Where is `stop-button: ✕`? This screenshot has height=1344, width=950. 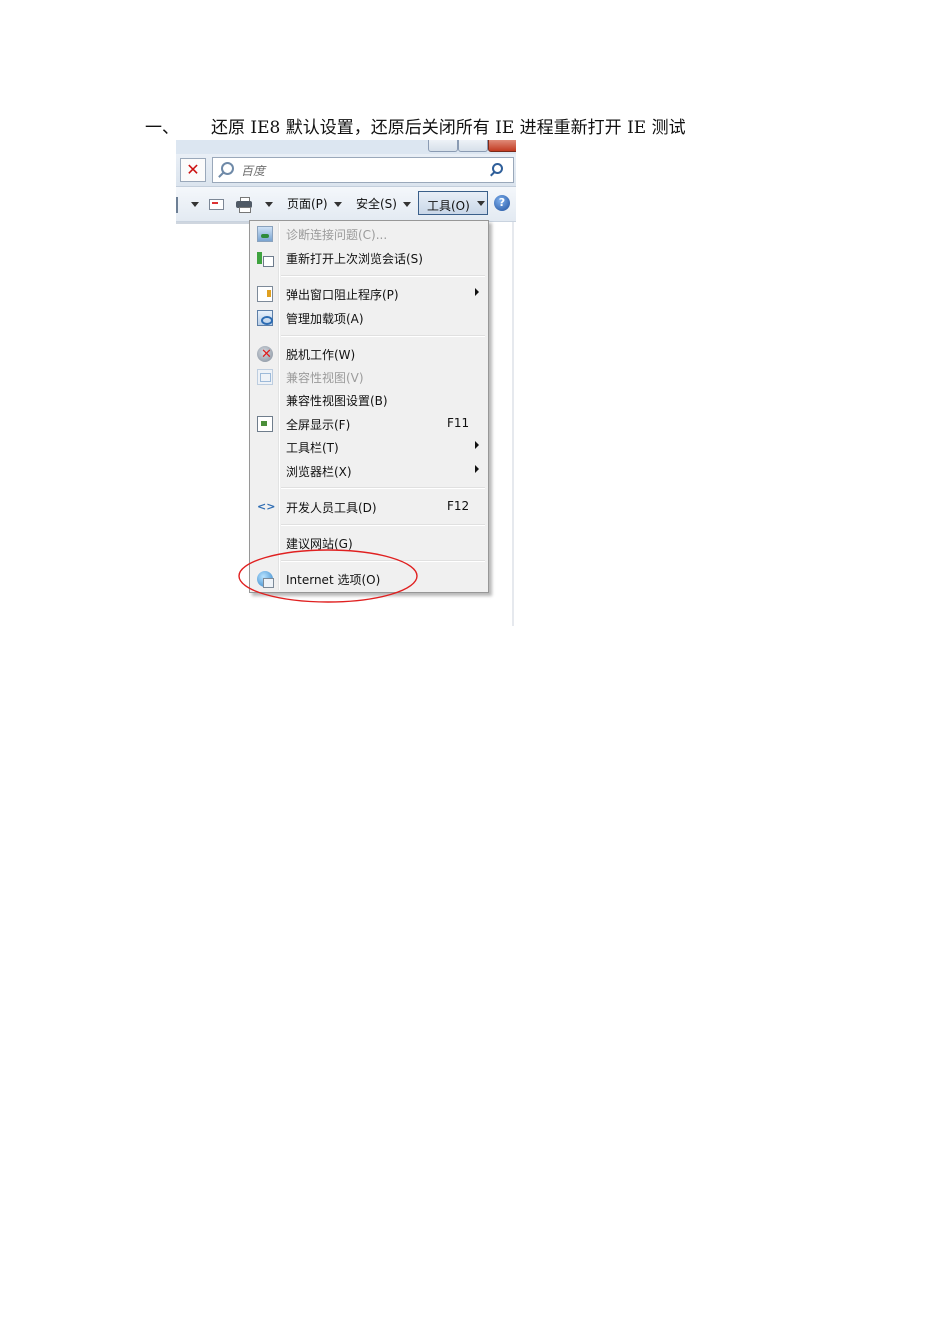 stop-button: ✕ is located at coordinates (193, 170).